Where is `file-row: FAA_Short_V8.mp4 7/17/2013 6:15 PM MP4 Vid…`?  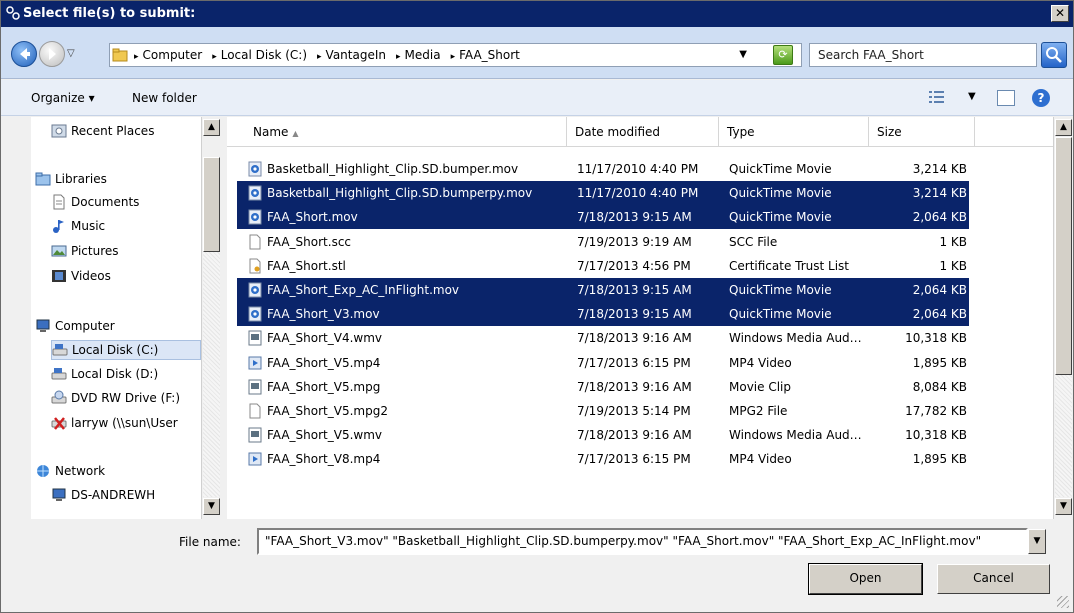
file-row: FAA_Short_V8.mp4 7/17/2013 6:15 PM MP4 Vid… is located at coordinates (603, 459).